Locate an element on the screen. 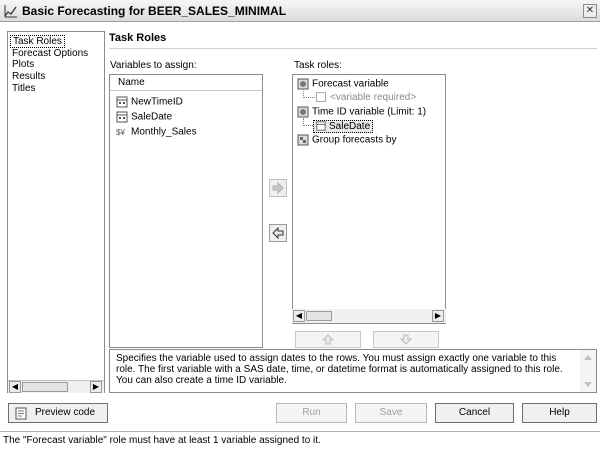 This screenshot has width=600, height=449. variable-name: Monthly_Sales is located at coordinates (164, 132).